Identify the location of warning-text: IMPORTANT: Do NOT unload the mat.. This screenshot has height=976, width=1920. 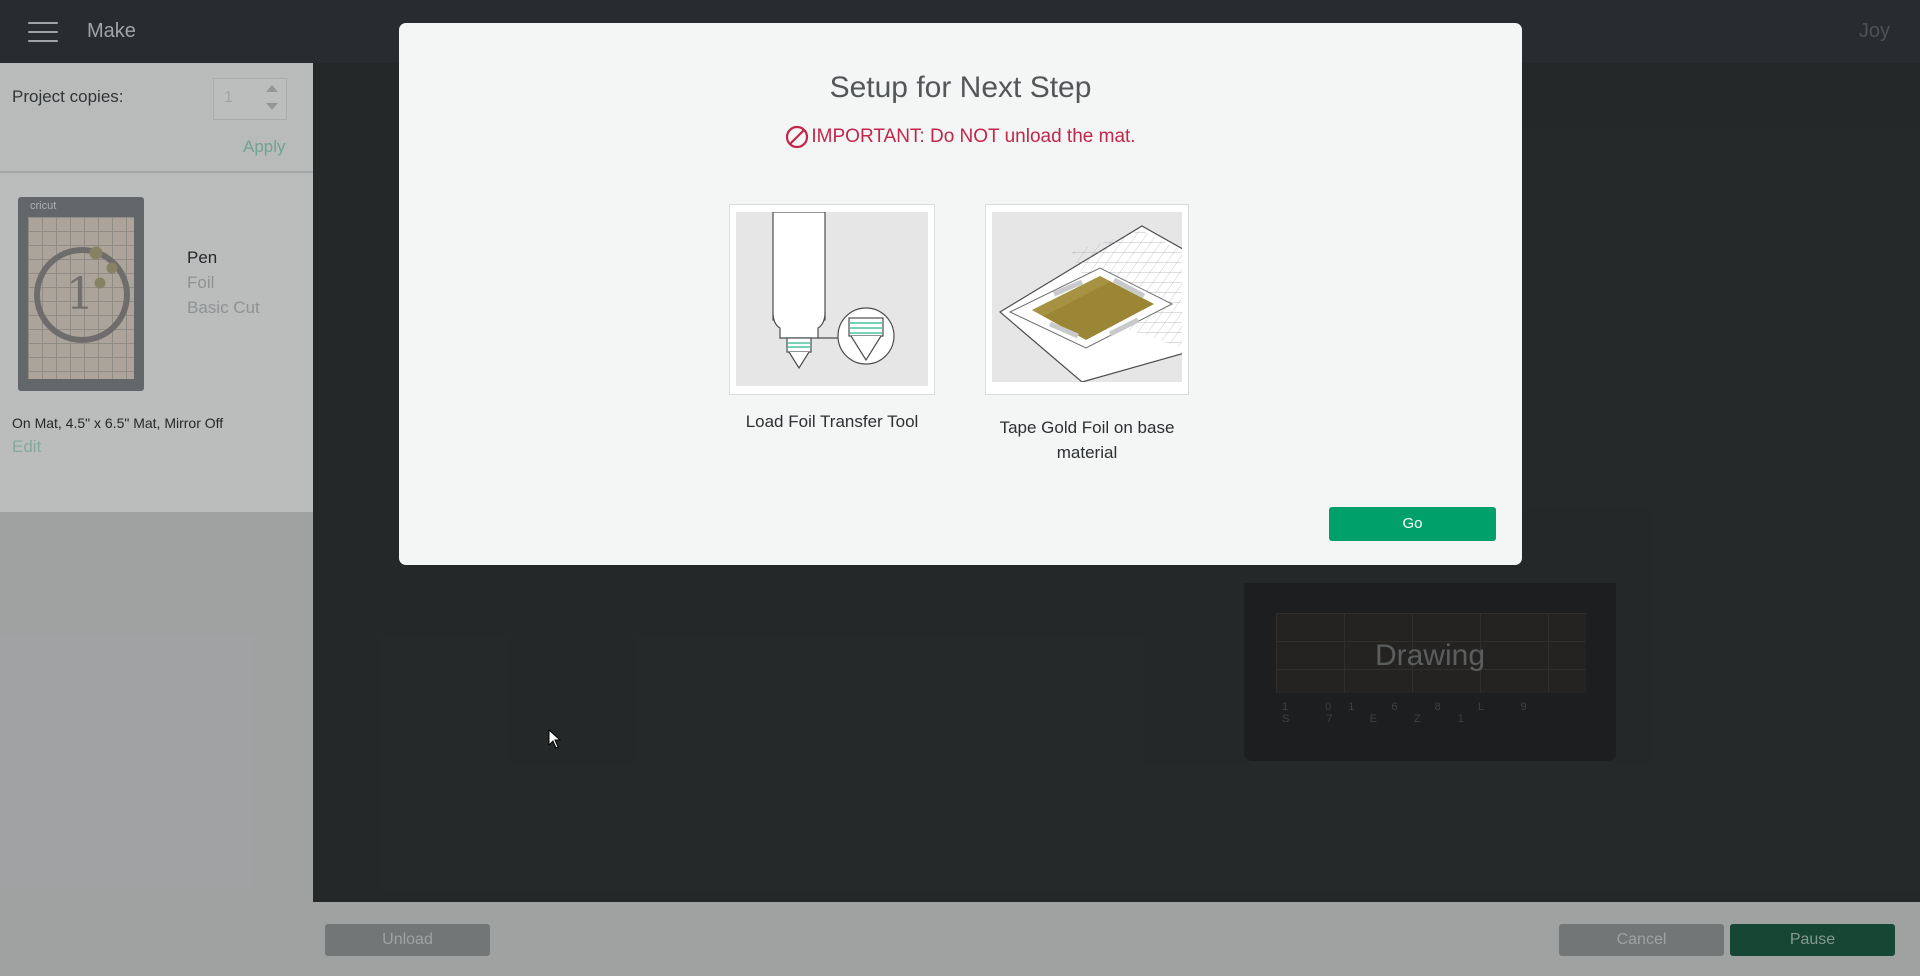
(973, 136).